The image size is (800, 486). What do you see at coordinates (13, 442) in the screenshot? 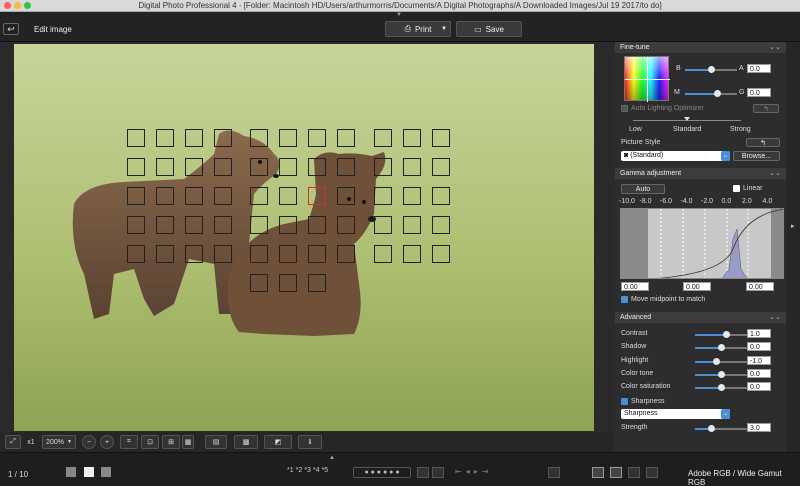
I see `fit-screen-button: ⤢` at bounding box center [13, 442].